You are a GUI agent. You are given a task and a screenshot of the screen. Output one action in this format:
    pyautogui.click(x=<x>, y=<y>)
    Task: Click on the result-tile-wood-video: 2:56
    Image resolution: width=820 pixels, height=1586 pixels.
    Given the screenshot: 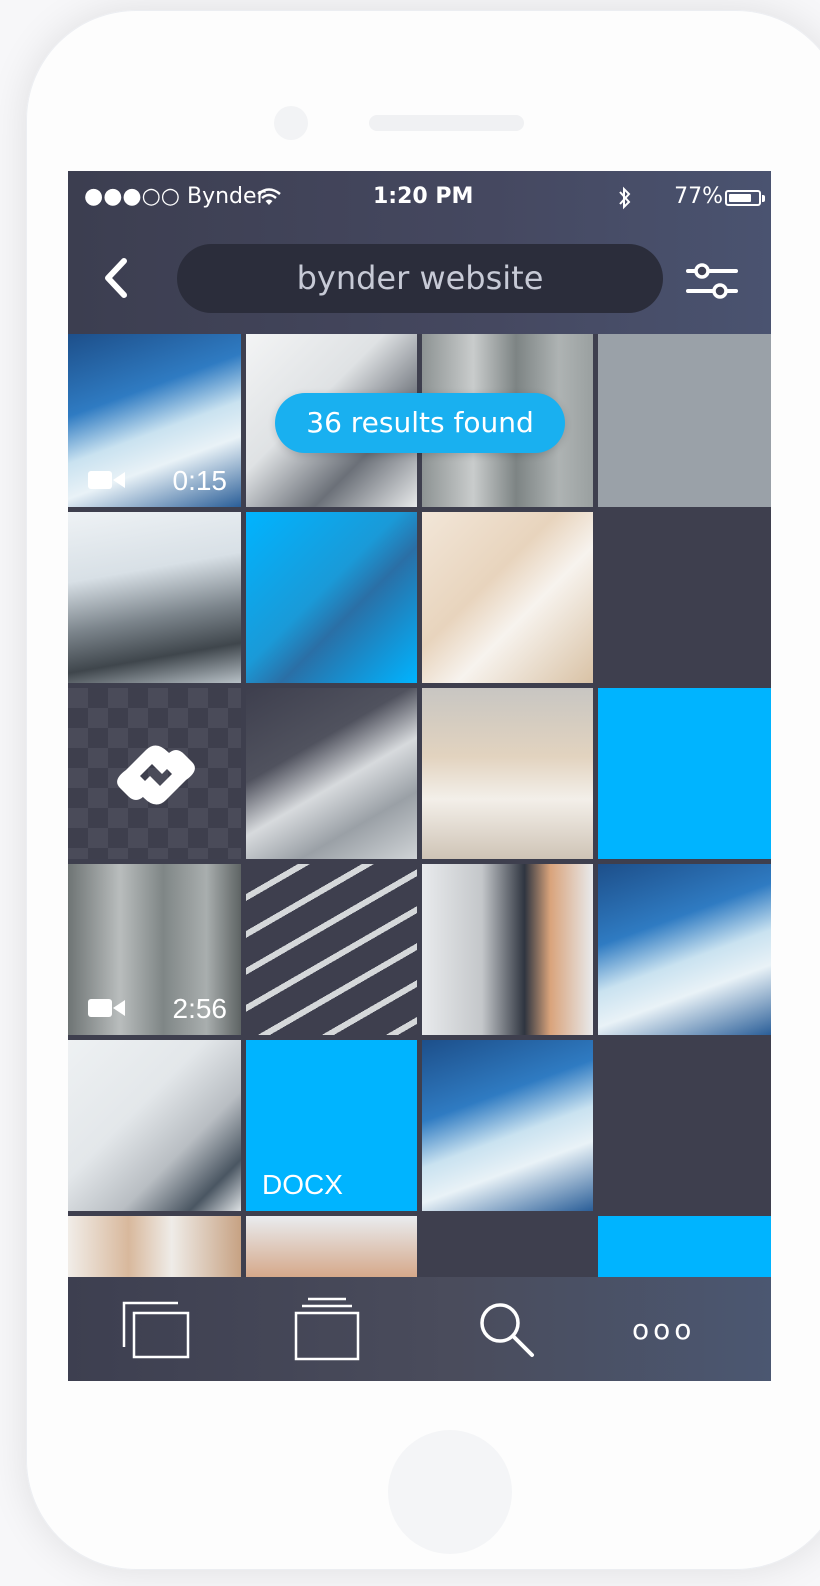 What is the action you would take?
    pyautogui.click(x=154, y=949)
    